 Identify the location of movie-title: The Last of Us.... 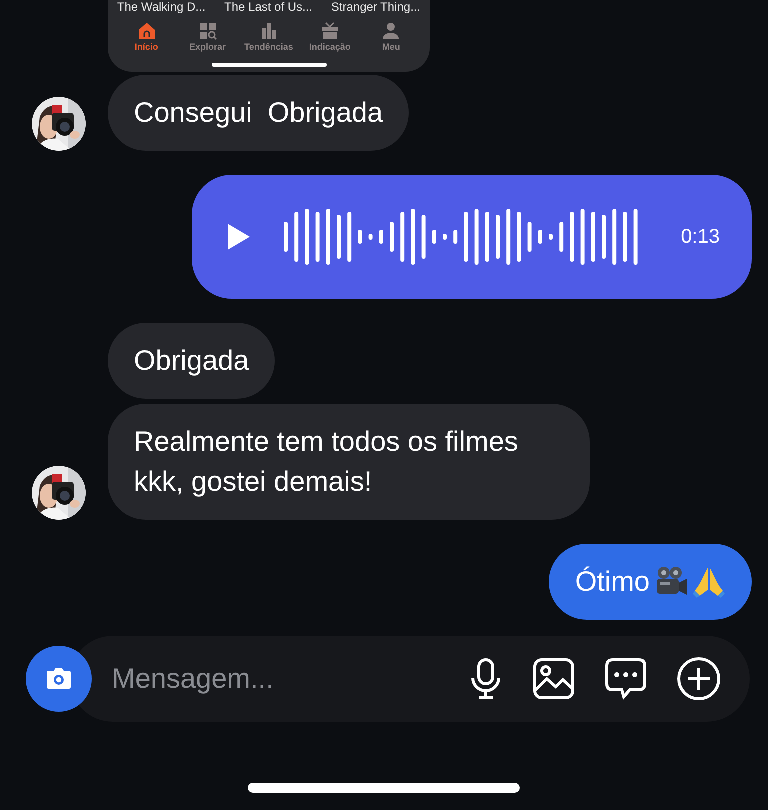
(268, 7).